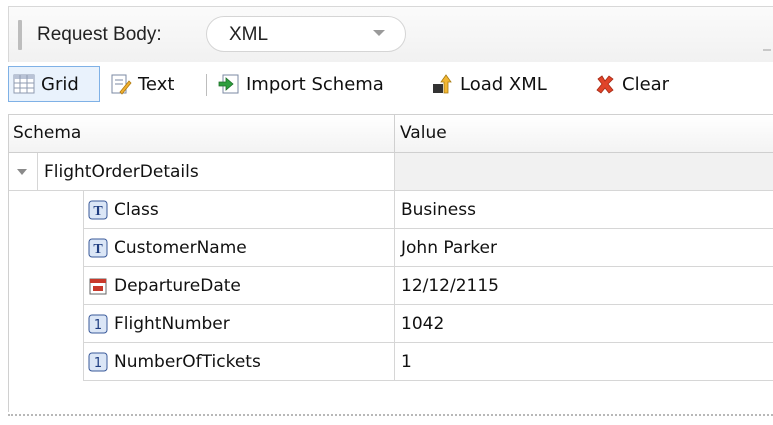 Image resolution: width=773 pixels, height=425 pixels. I want to click on clear-label: Clear, so click(646, 84).